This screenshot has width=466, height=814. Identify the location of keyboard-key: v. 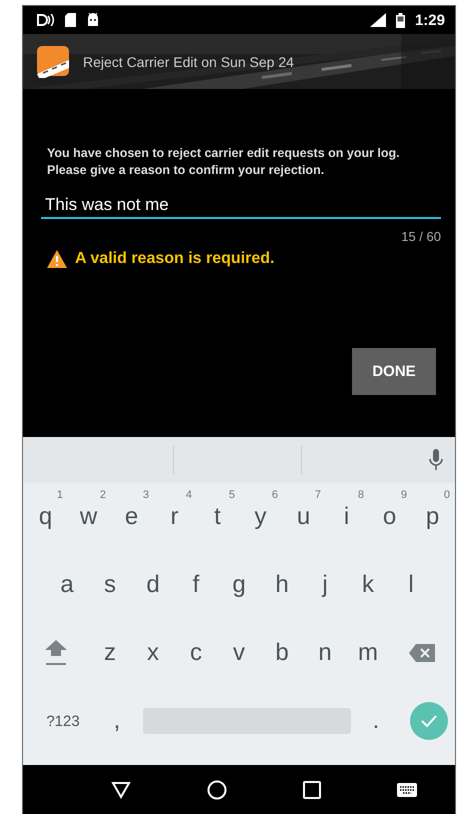
(239, 653).